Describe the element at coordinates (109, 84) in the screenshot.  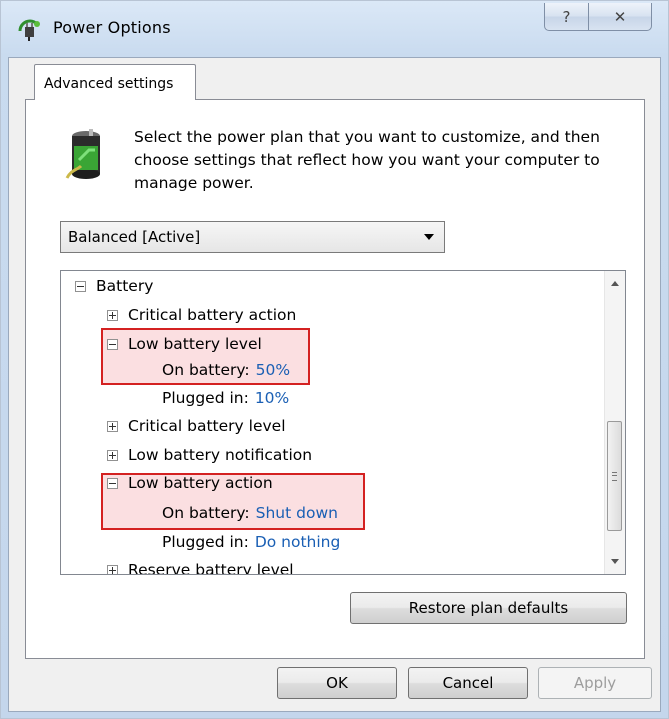
I see `tab-label: Advanced settings` at that location.